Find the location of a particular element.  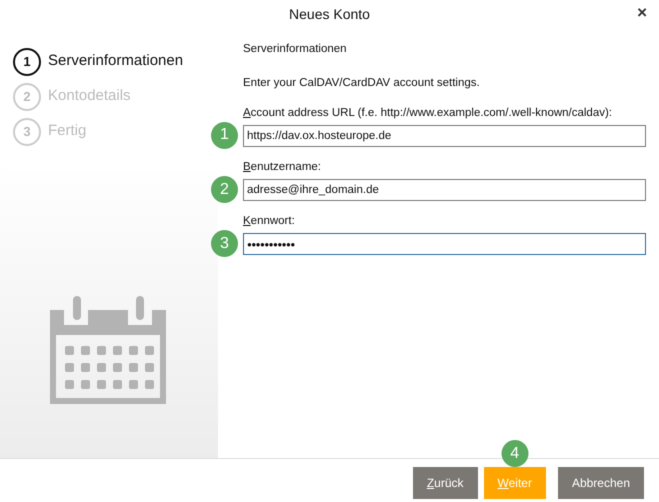

step-number: 1 is located at coordinates (27, 62).